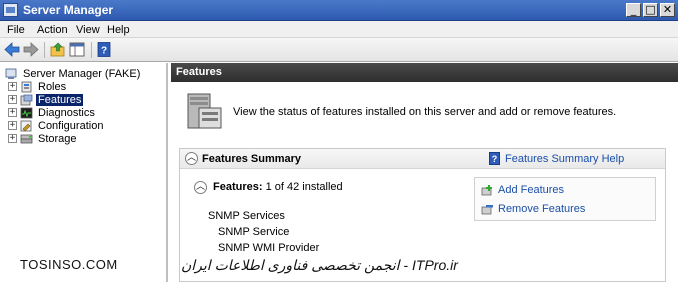  I want to click on menu-view: View, so click(88, 30).